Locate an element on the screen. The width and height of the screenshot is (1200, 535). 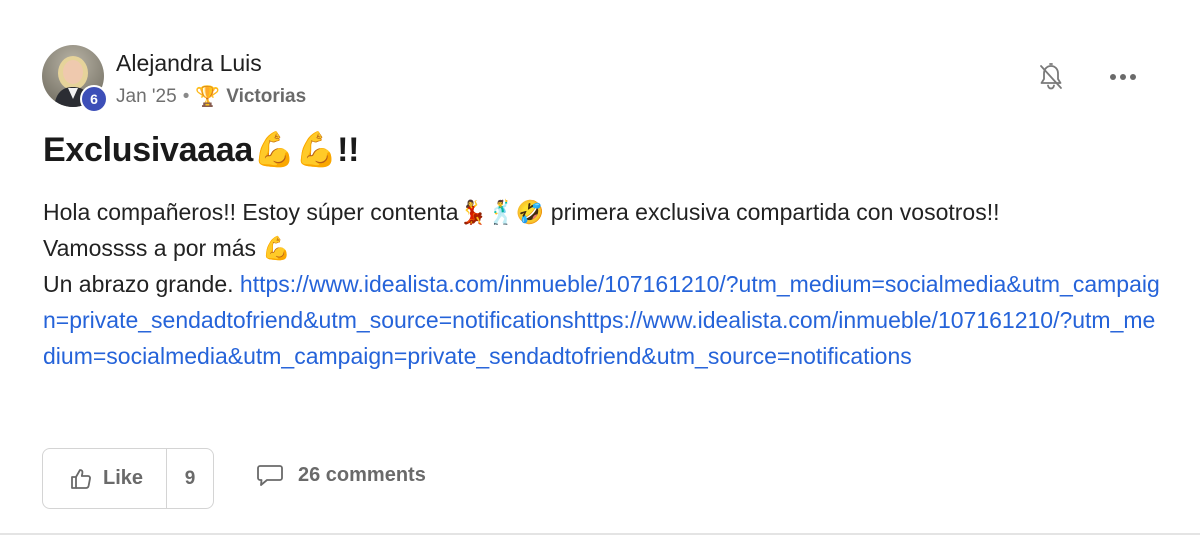
like-control: Like 9 is located at coordinates (128, 478).